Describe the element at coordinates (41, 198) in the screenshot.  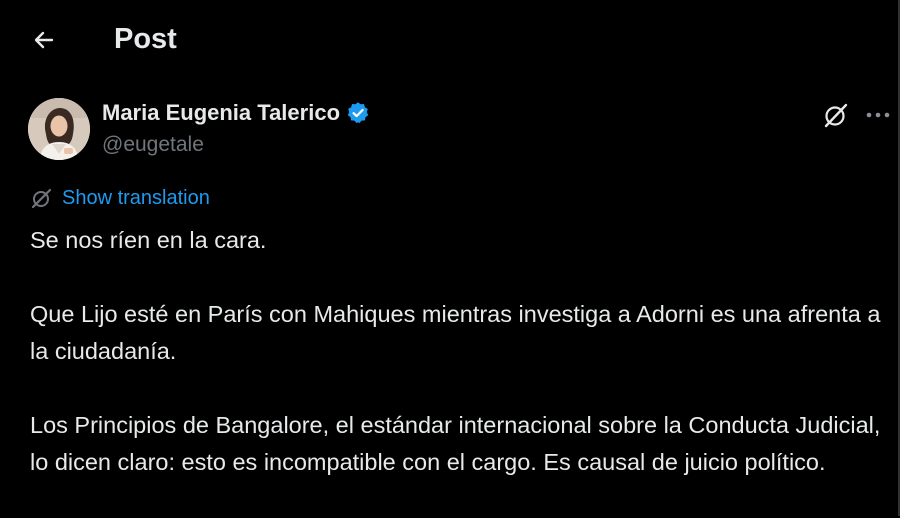
I see `translate-slash-icon` at that location.